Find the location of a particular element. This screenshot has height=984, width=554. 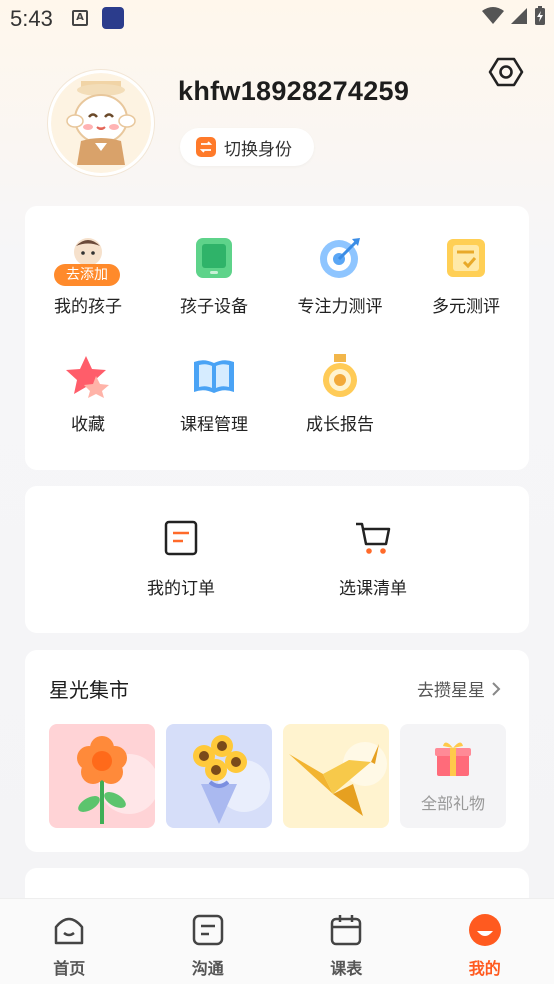

my-orders-label: 我的订单 is located at coordinates (181, 589).